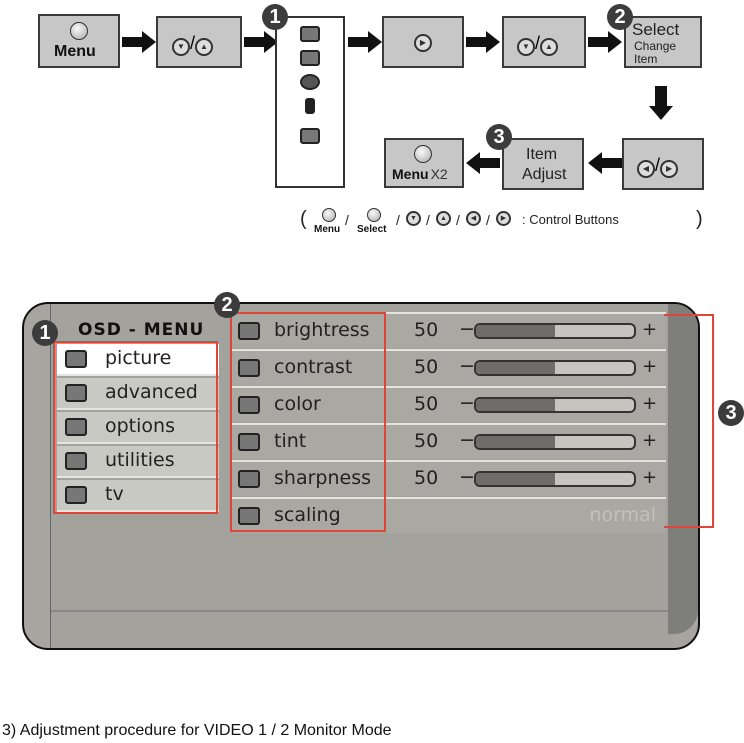 Image resolution: width=744 pixels, height=743 pixels. I want to click on step-badge-2: 2, so click(620, 17).